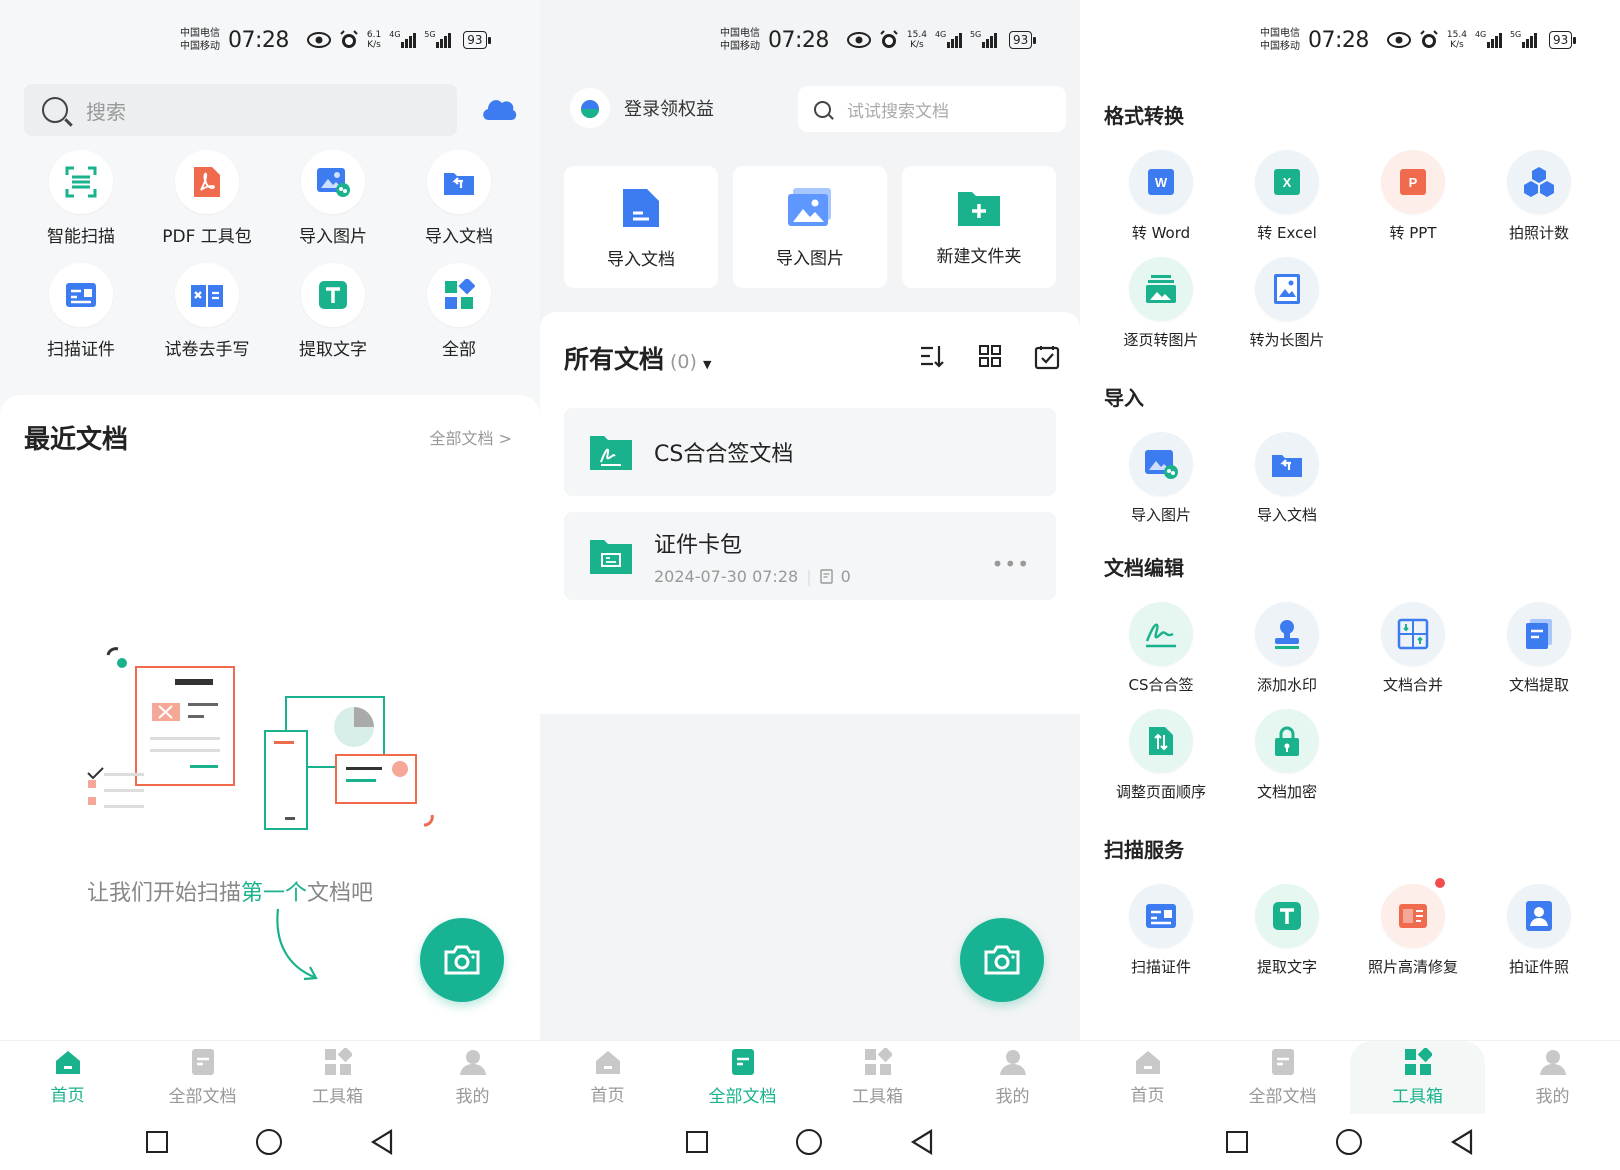 This screenshot has width=1620, height=1170. I want to click on folder-row-cs-sign: CS合合签文档, so click(810, 452).